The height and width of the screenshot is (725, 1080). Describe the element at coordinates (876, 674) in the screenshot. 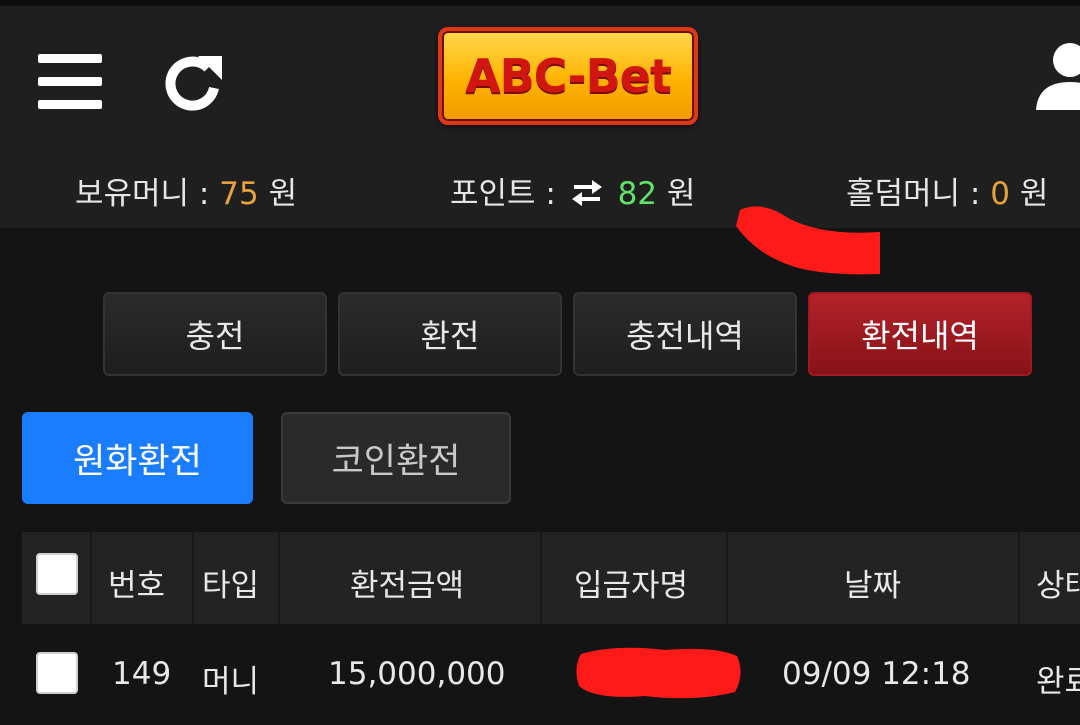

I see `row-date: 09/09 12:18` at that location.